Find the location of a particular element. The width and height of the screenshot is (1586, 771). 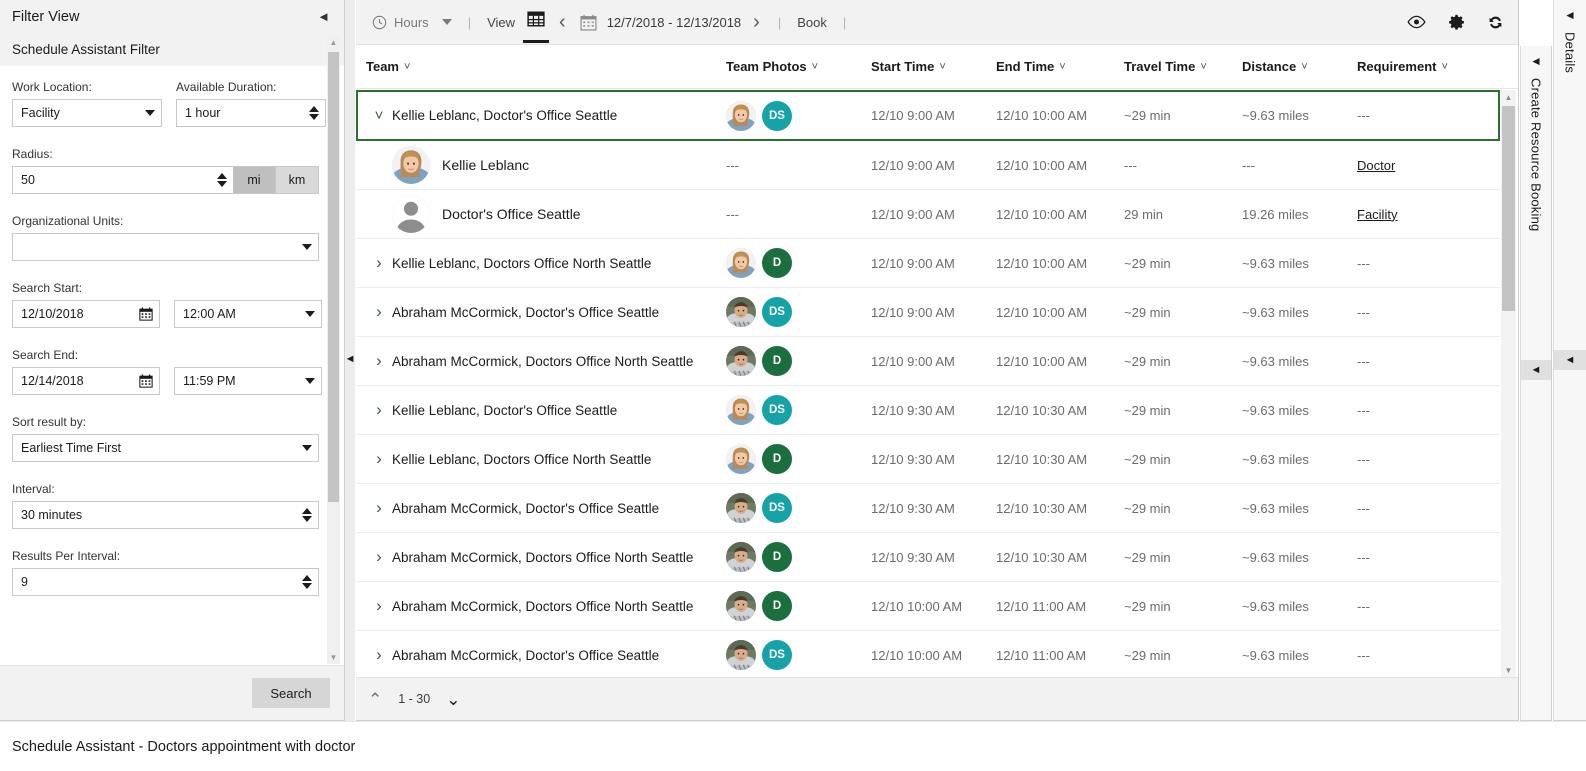

results-per-interval-stepper: 9 is located at coordinates (165, 582).